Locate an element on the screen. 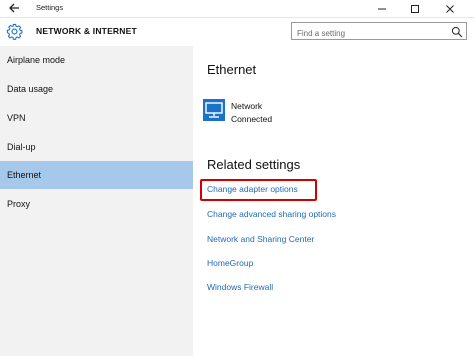 The image size is (474, 356). link-homegroup: HomeGroup is located at coordinates (230, 263).